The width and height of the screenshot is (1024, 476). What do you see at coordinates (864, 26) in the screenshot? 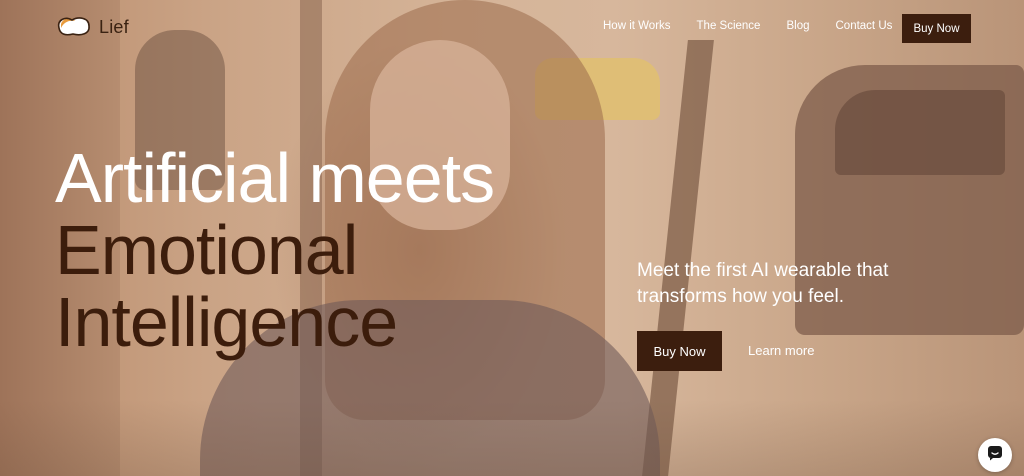
I see `nav-link-contact-us: Contact Us` at bounding box center [864, 26].